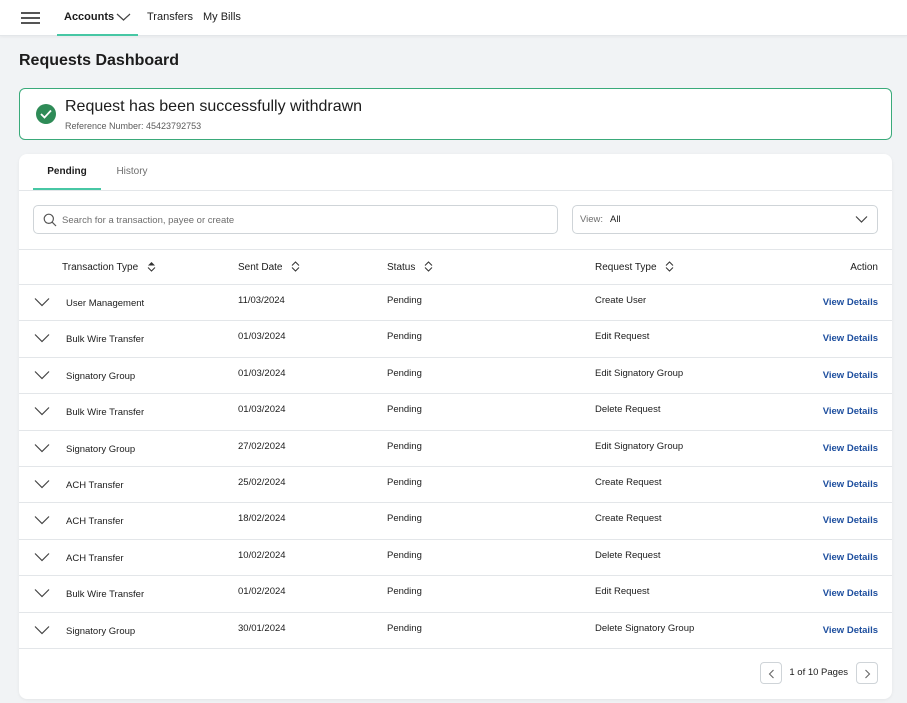 The width and height of the screenshot is (907, 703). What do you see at coordinates (50, 220) in the screenshot?
I see `search-icon` at bounding box center [50, 220].